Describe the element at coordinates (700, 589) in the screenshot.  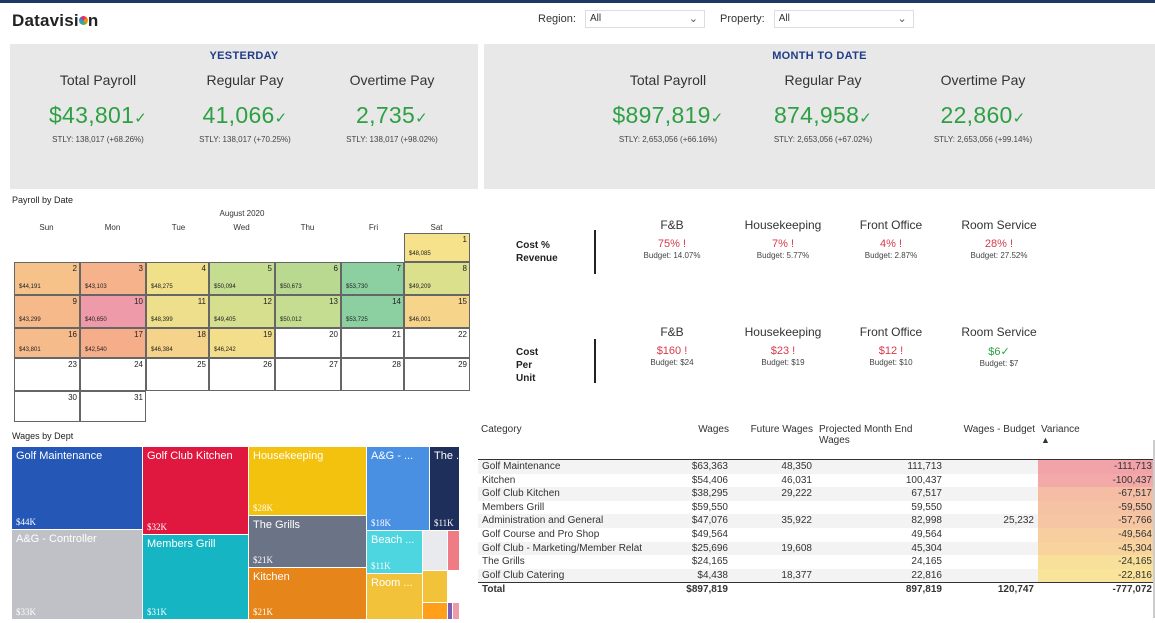
I see `total-cell-wages: $897,819` at that location.